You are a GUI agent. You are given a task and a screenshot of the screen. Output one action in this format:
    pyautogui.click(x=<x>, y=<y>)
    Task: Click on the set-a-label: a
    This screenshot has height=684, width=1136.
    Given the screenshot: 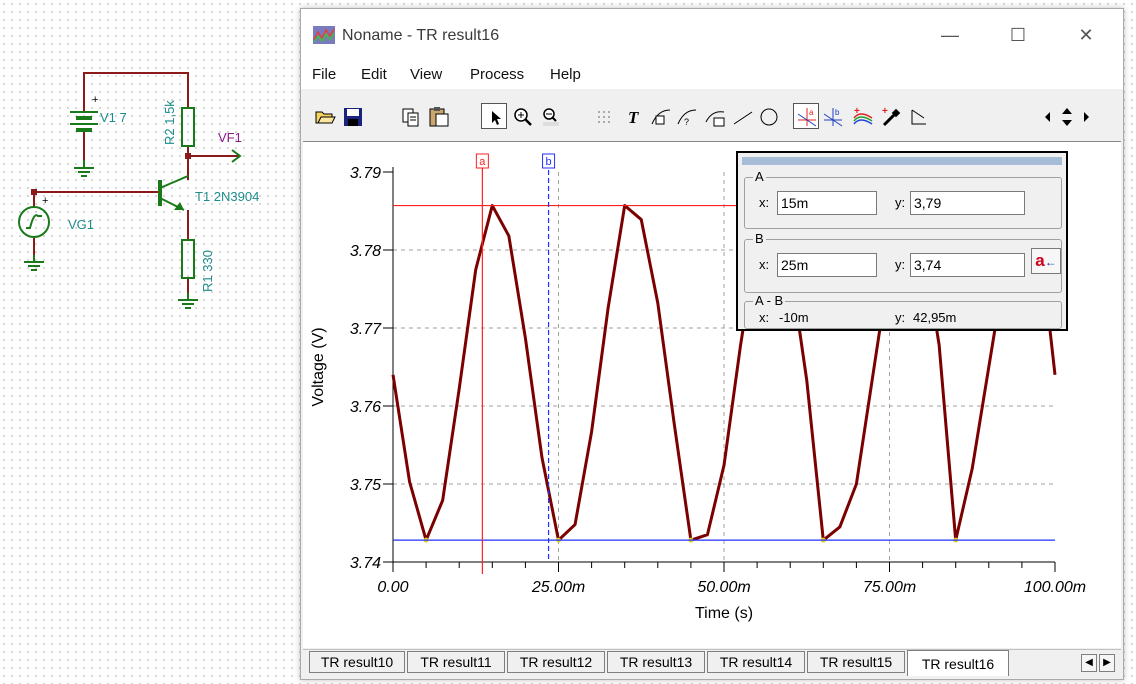 What is the action you would take?
    pyautogui.click(x=1040, y=260)
    